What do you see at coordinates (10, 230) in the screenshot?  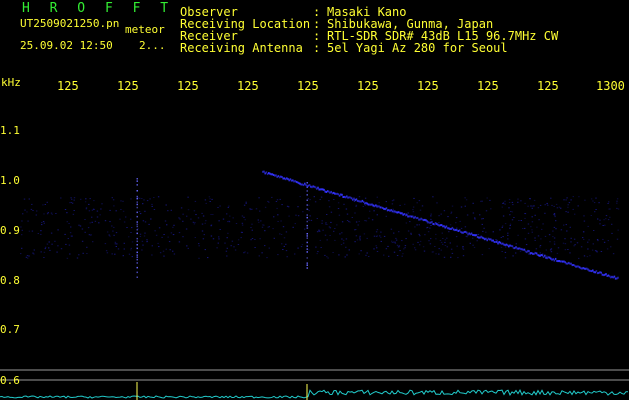 I see `y-tick: 0.9` at bounding box center [10, 230].